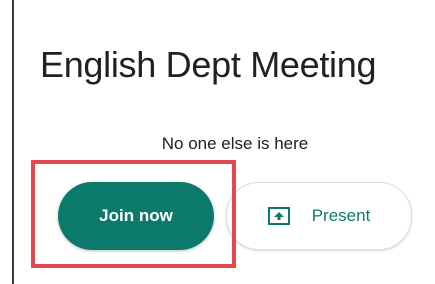  What do you see at coordinates (341, 215) in the screenshot?
I see `present-label: Present` at bounding box center [341, 215].